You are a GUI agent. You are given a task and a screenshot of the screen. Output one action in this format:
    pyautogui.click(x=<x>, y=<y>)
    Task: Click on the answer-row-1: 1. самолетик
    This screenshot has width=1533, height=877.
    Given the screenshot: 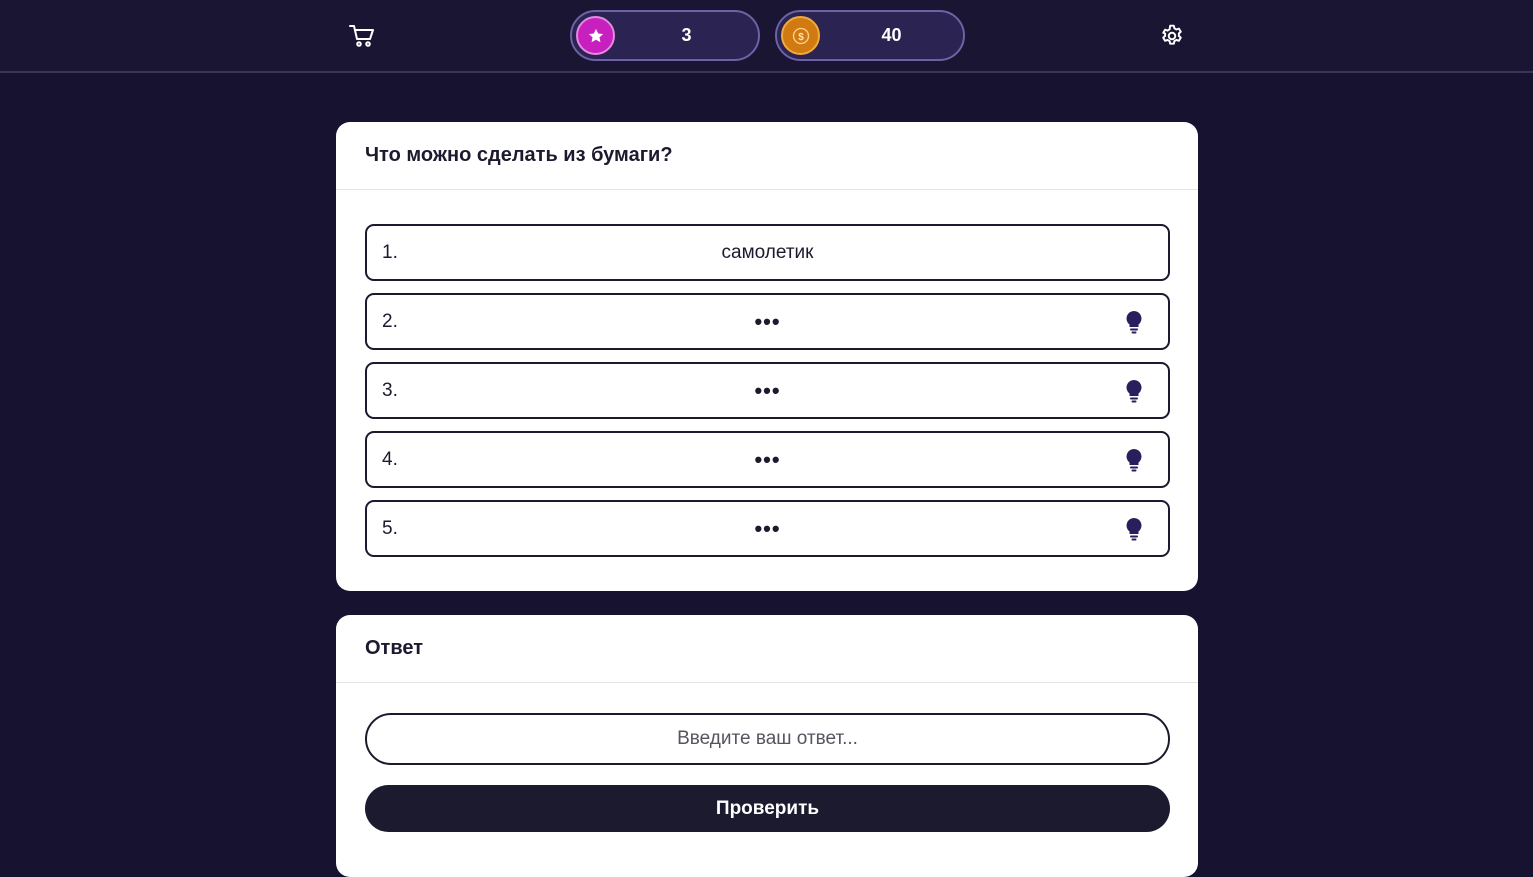 What is the action you would take?
    pyautogui.click(x=767, y=252)
    